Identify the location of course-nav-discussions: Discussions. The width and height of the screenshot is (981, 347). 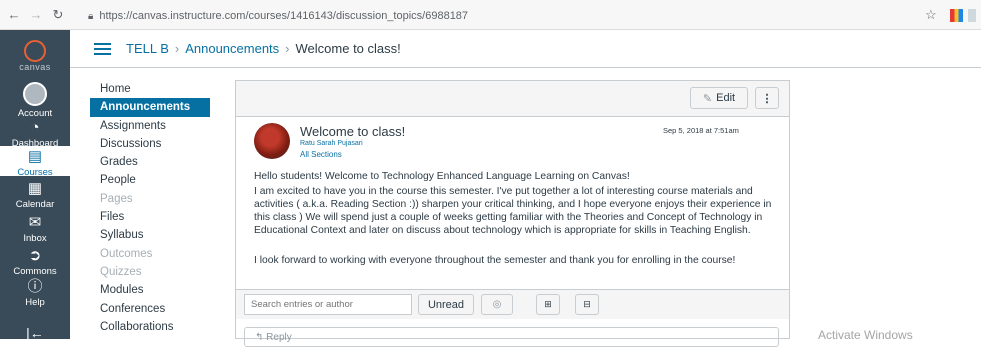
(150, 144).